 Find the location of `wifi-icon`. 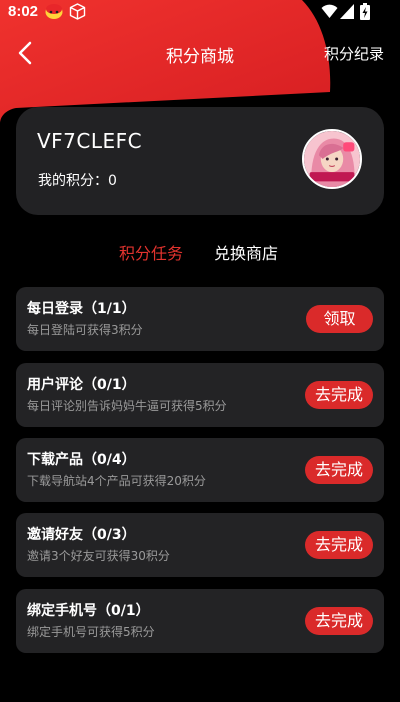

wifi-icon is located at coordinates (329, 11).